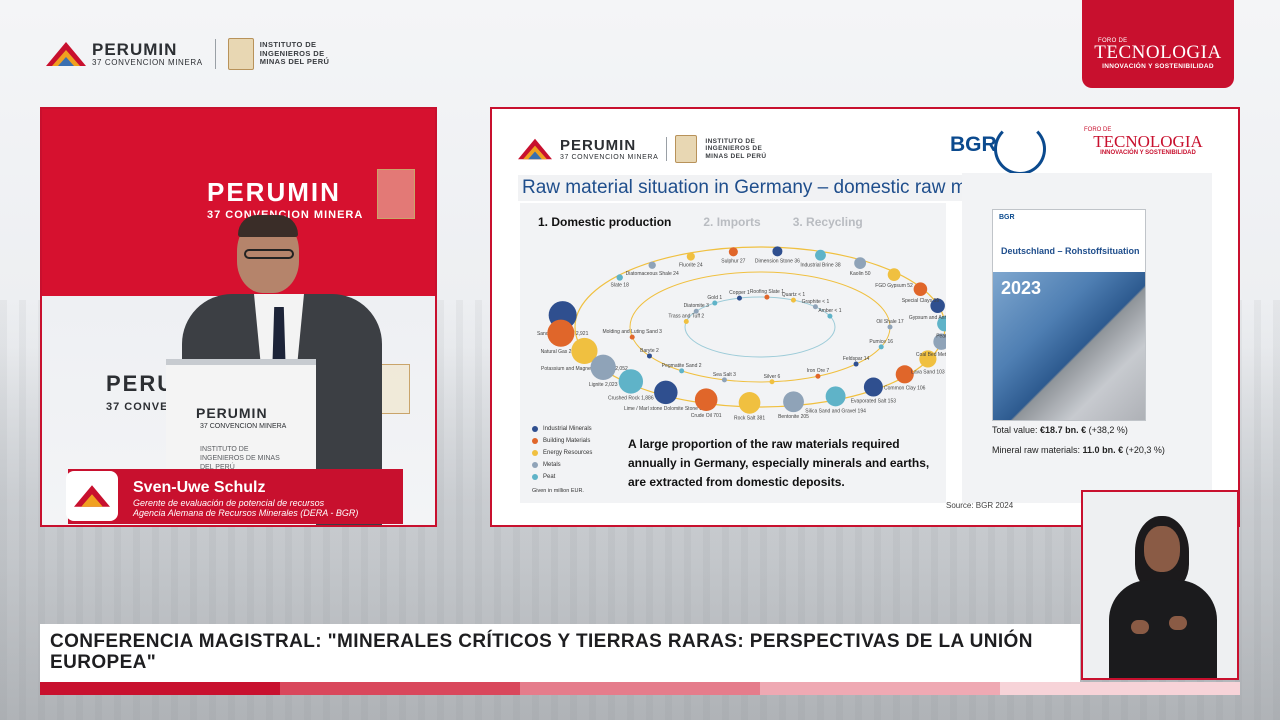  Describe the element at coordinates (1036, 450) in the screenshot. I see `mineral-value-label: Mineral raw materials:` at that location.